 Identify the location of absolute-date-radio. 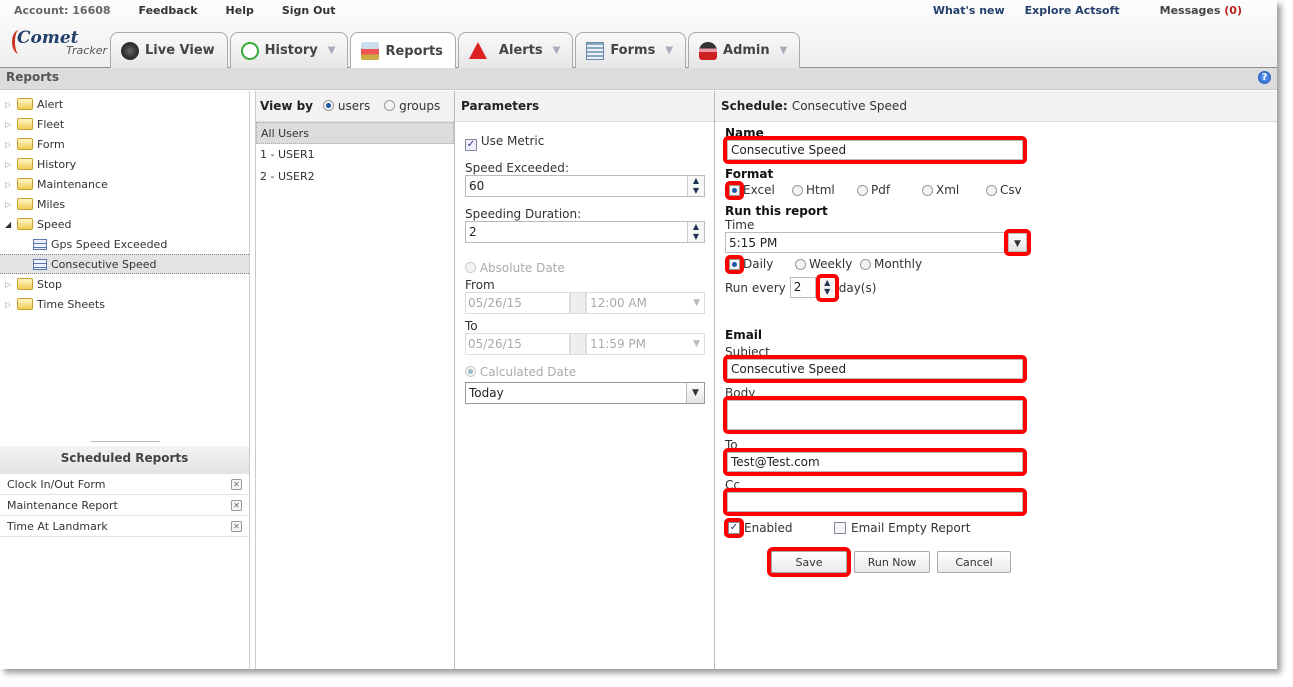
(470, 267).